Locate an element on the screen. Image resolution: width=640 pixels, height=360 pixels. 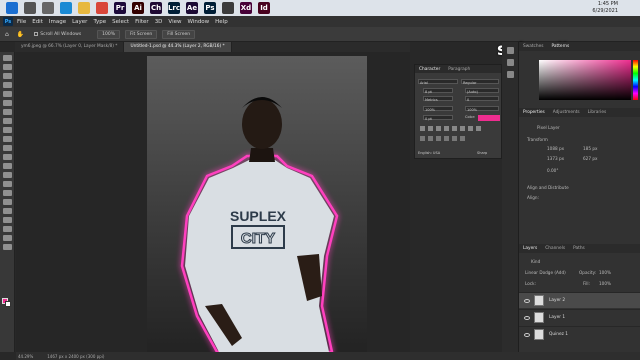
titling-button is located at coordinates (446, 138).